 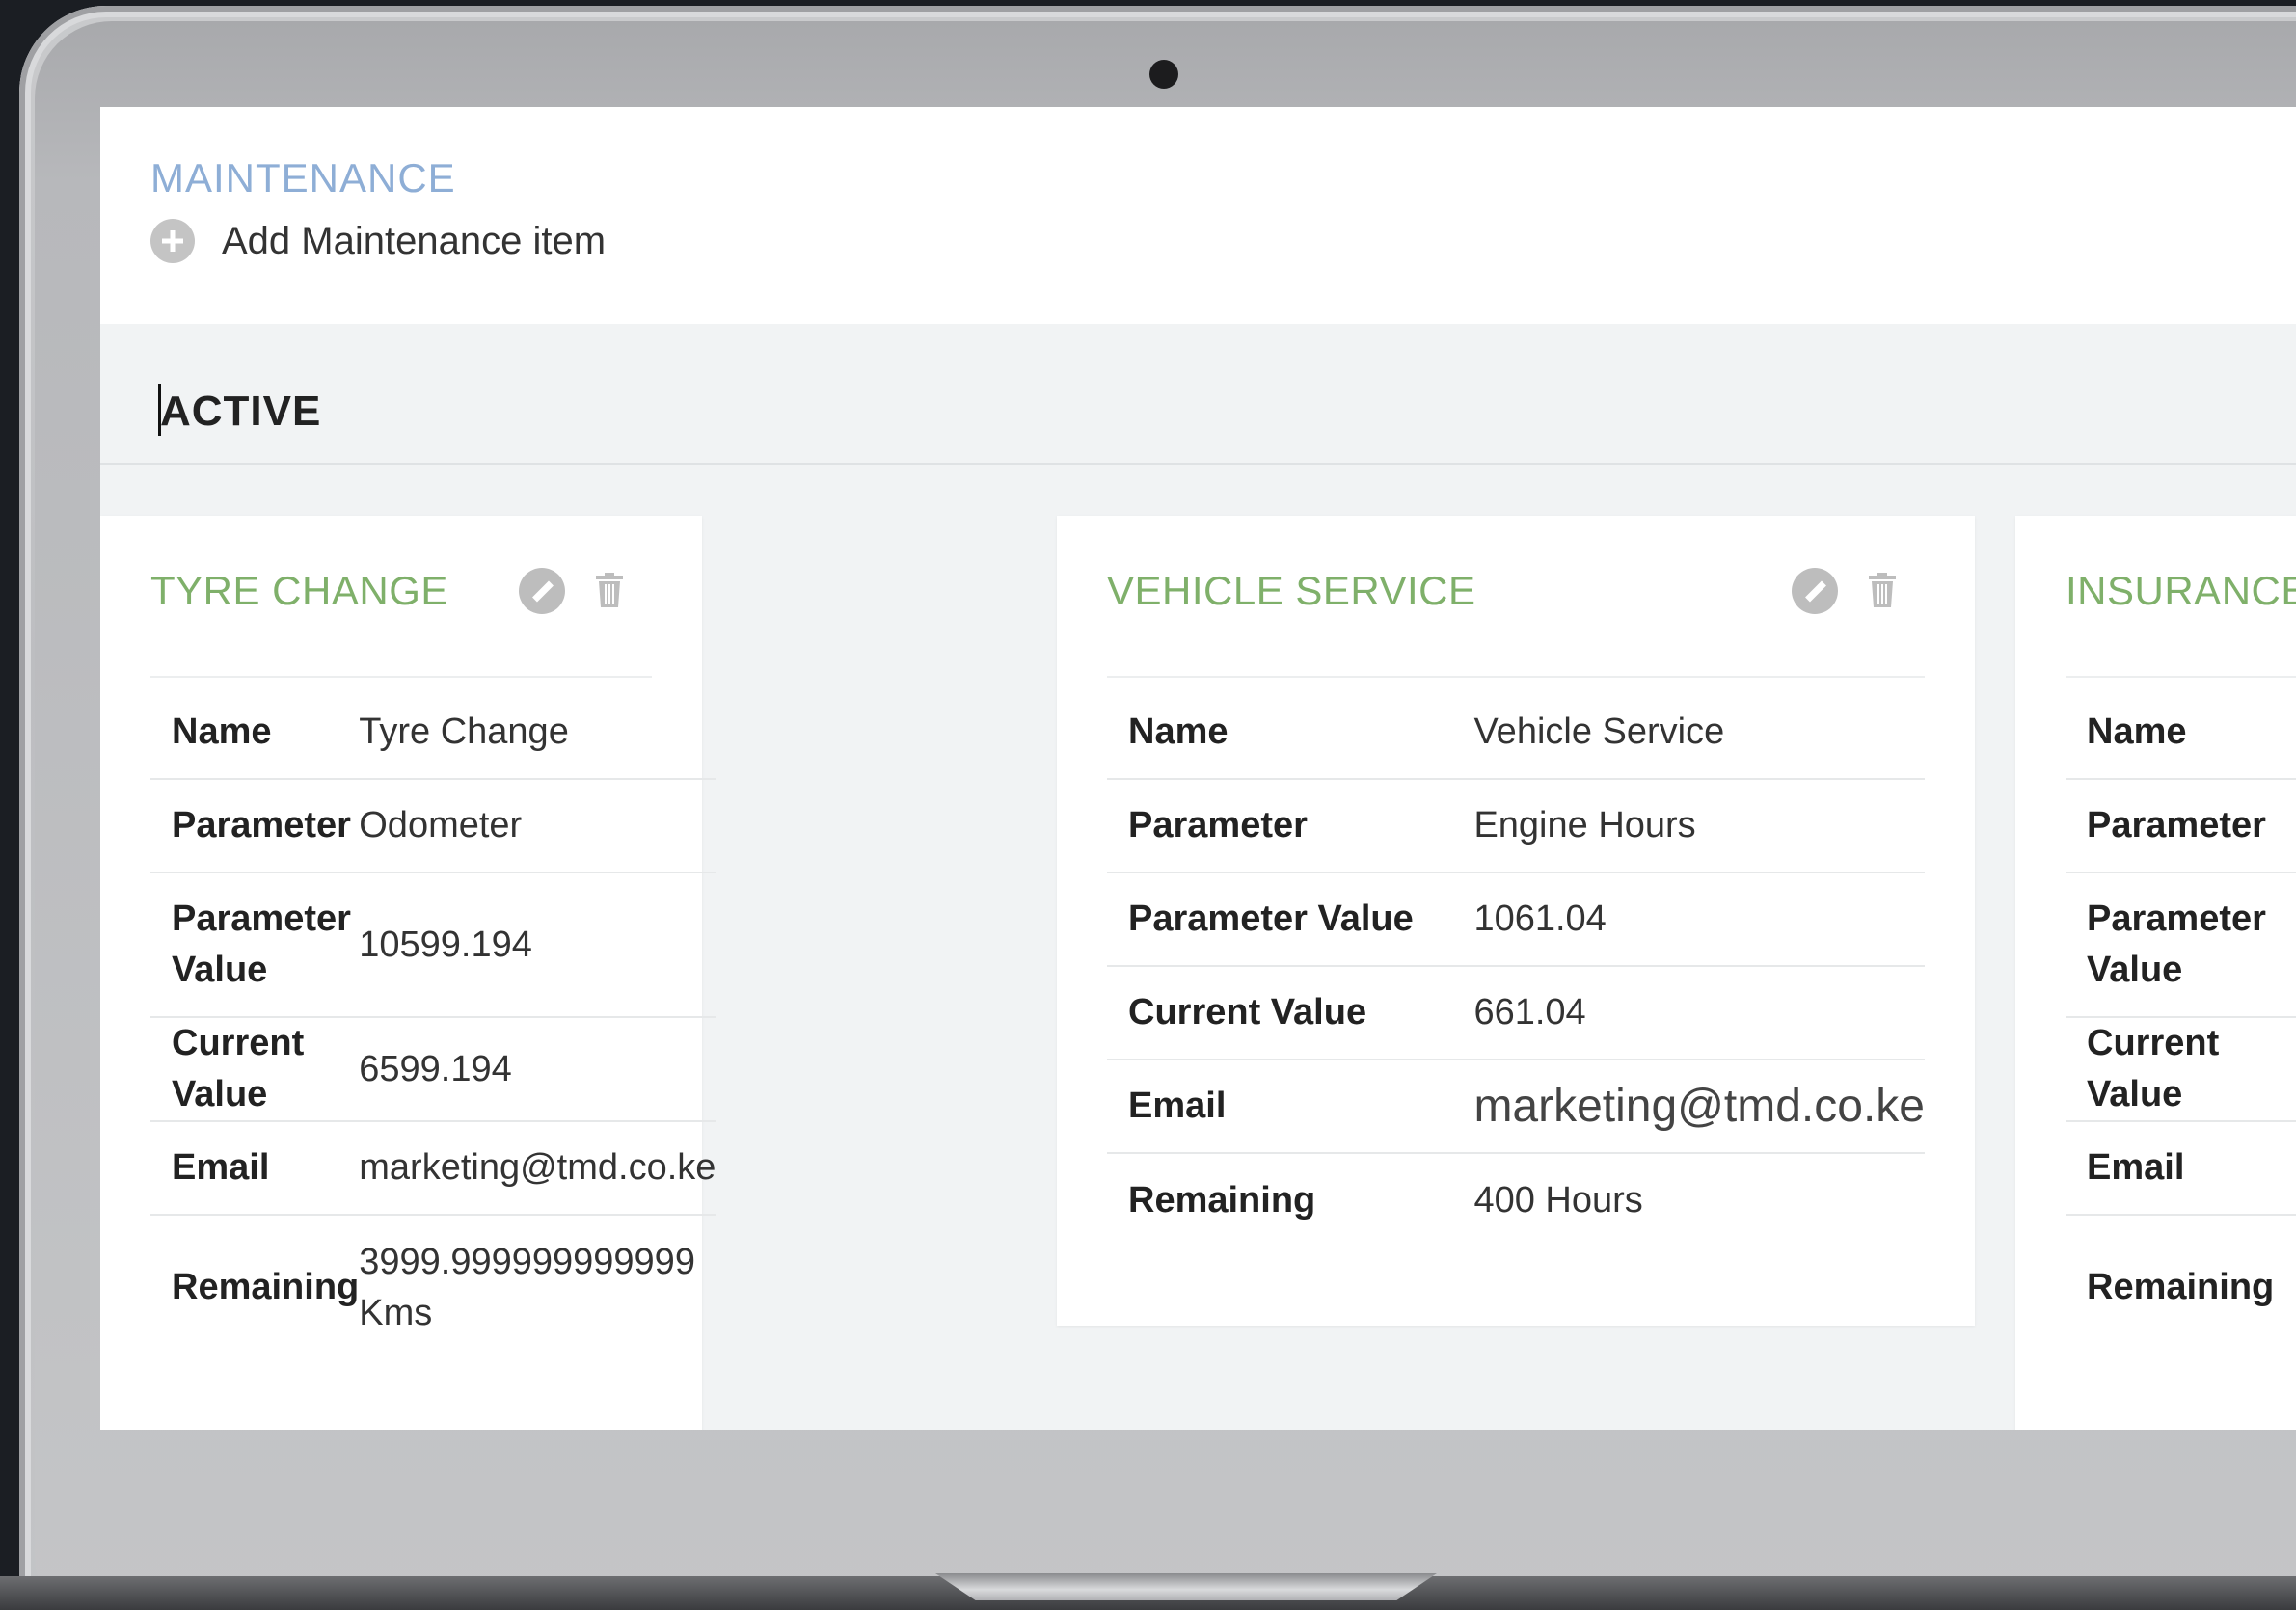 I want to click on table-row: Parameter, so click(x=2181, y=826).